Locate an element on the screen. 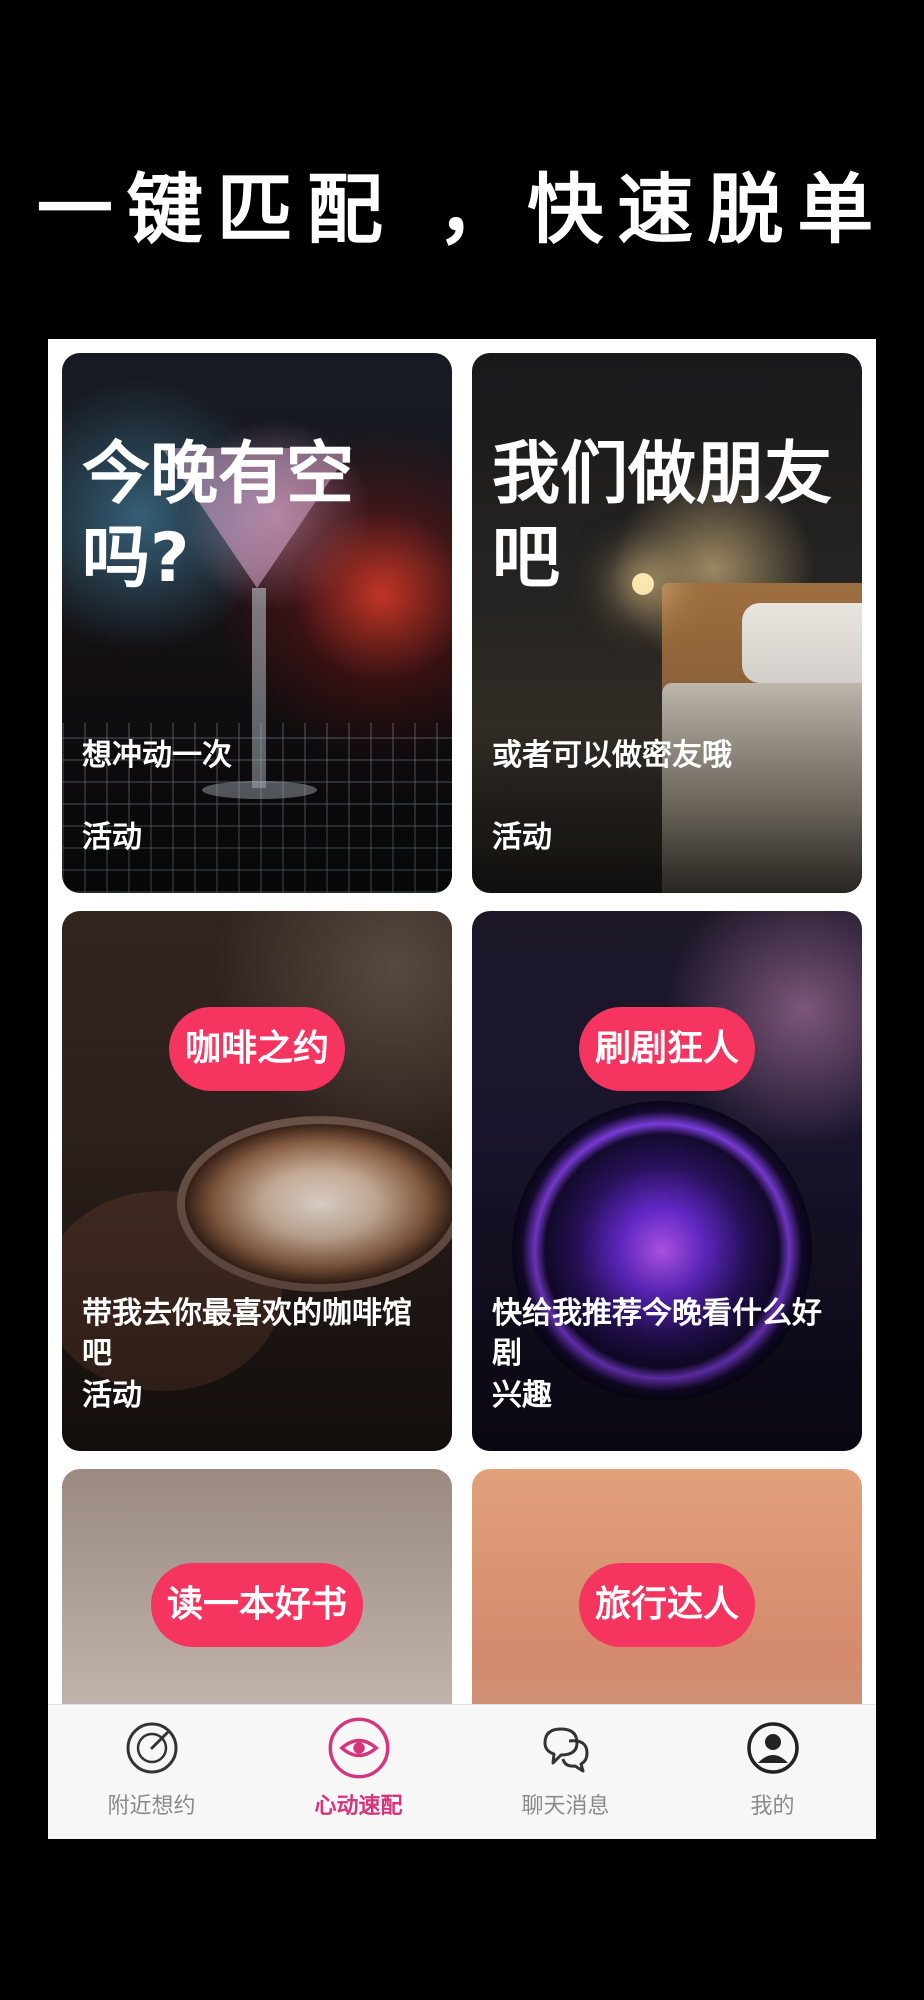 The width and height of the screenshot is (924, 2000). eye-icon is located at coordinates (358, 1748).